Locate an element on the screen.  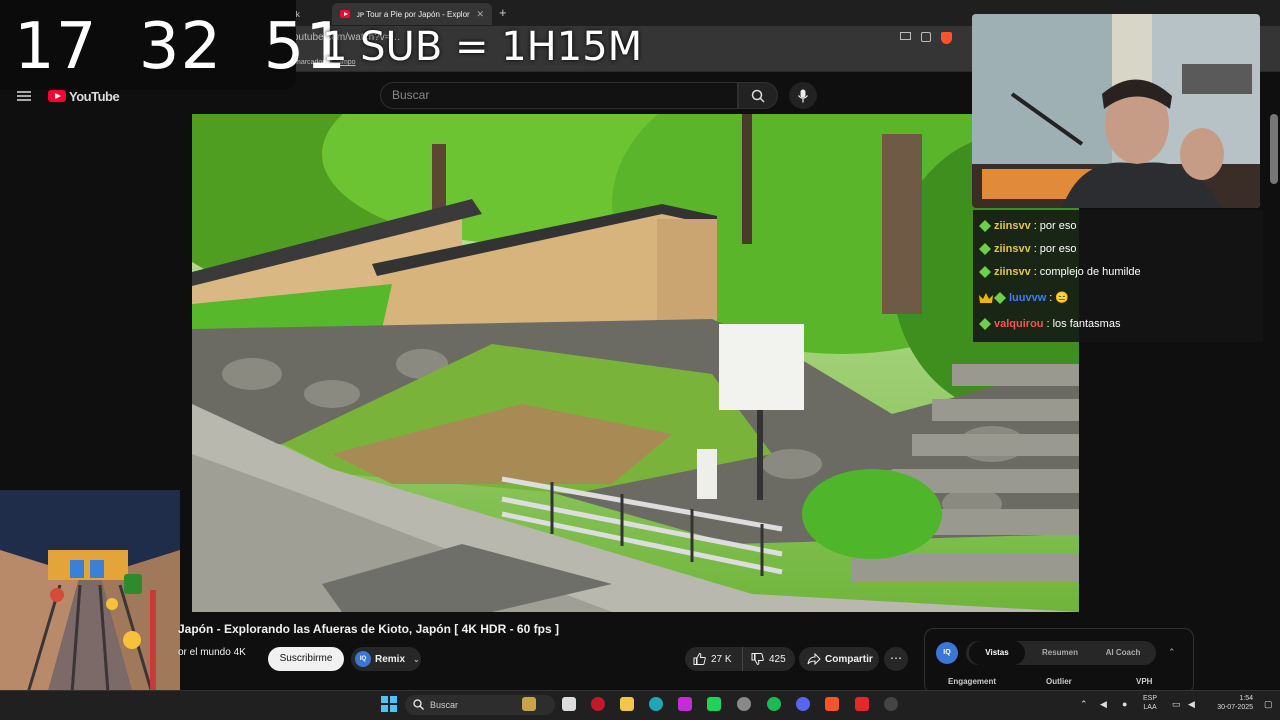
lang-bottom: LAA is located at coordinates (1150, 707).